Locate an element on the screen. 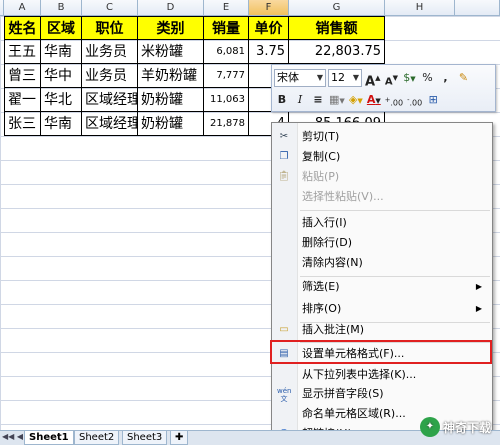  italic-button: I is located at coordinates (300, 100).